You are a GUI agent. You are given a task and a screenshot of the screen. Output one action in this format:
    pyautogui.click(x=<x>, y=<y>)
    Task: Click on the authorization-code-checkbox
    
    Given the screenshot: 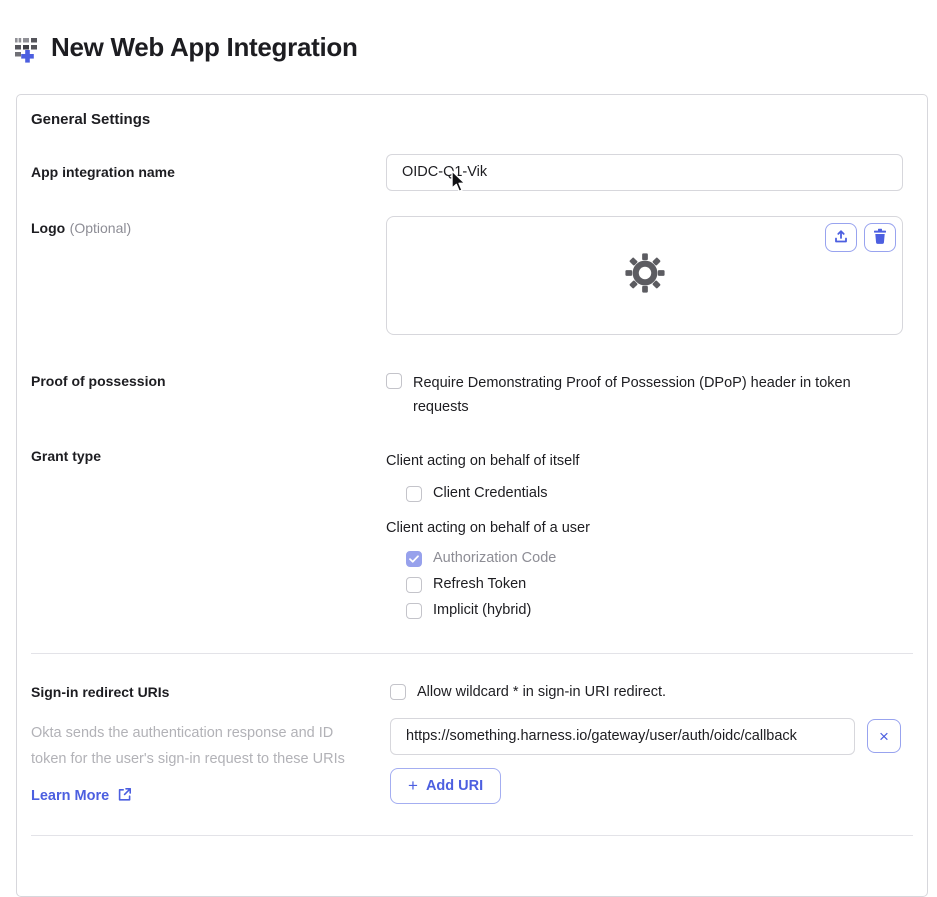 What is the action you would take?
    pyautogui.click(x=414, y=559)
    